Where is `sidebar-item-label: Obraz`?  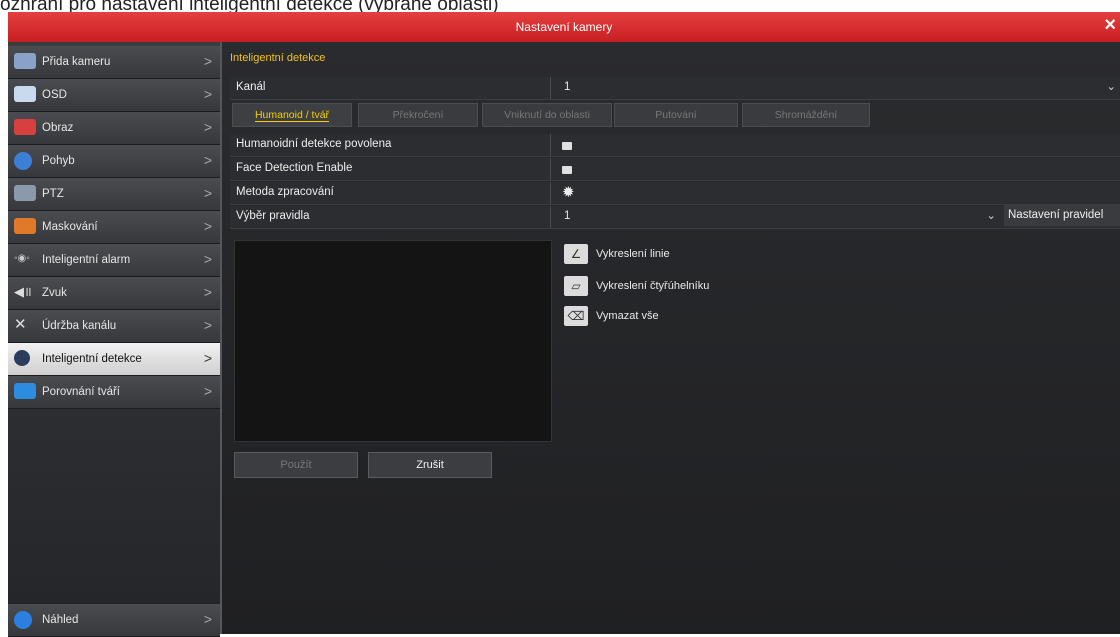 sidebar-item-label: Obraz is located at coordinates (58, 128).